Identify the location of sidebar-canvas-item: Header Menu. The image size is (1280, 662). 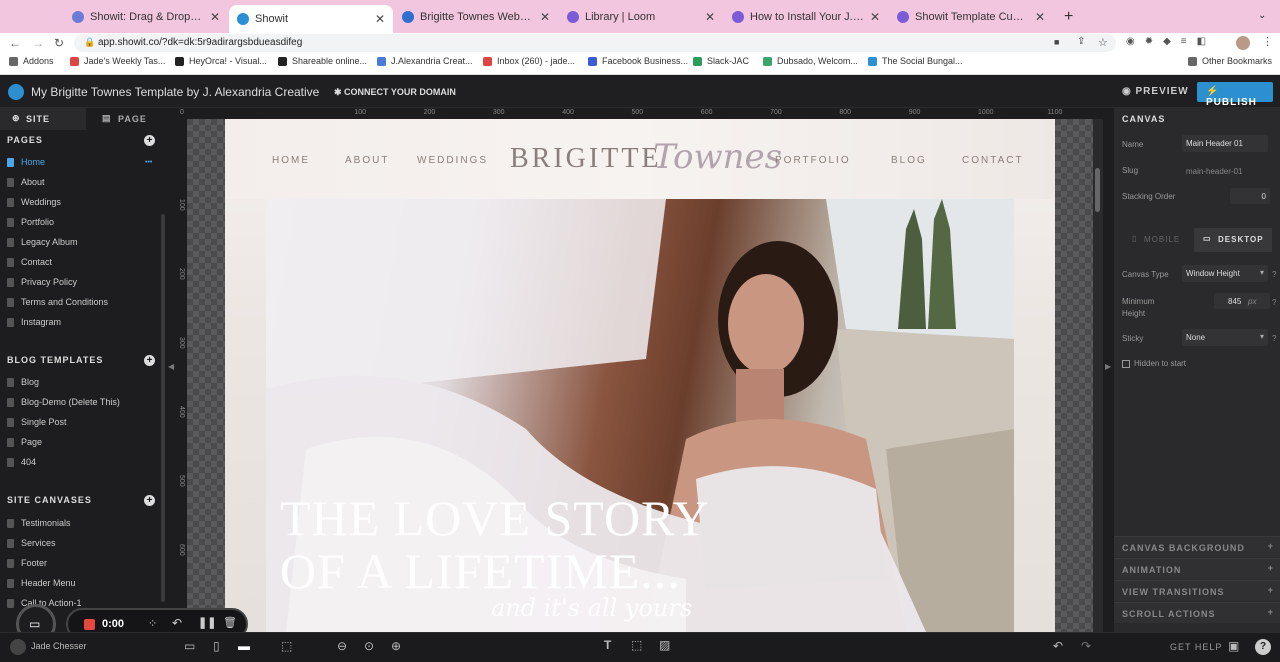
(41, 583).